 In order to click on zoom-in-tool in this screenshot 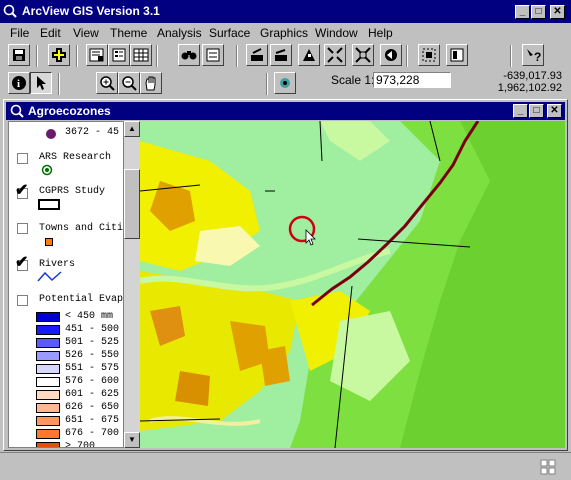, I will do `click(107, 83)`.